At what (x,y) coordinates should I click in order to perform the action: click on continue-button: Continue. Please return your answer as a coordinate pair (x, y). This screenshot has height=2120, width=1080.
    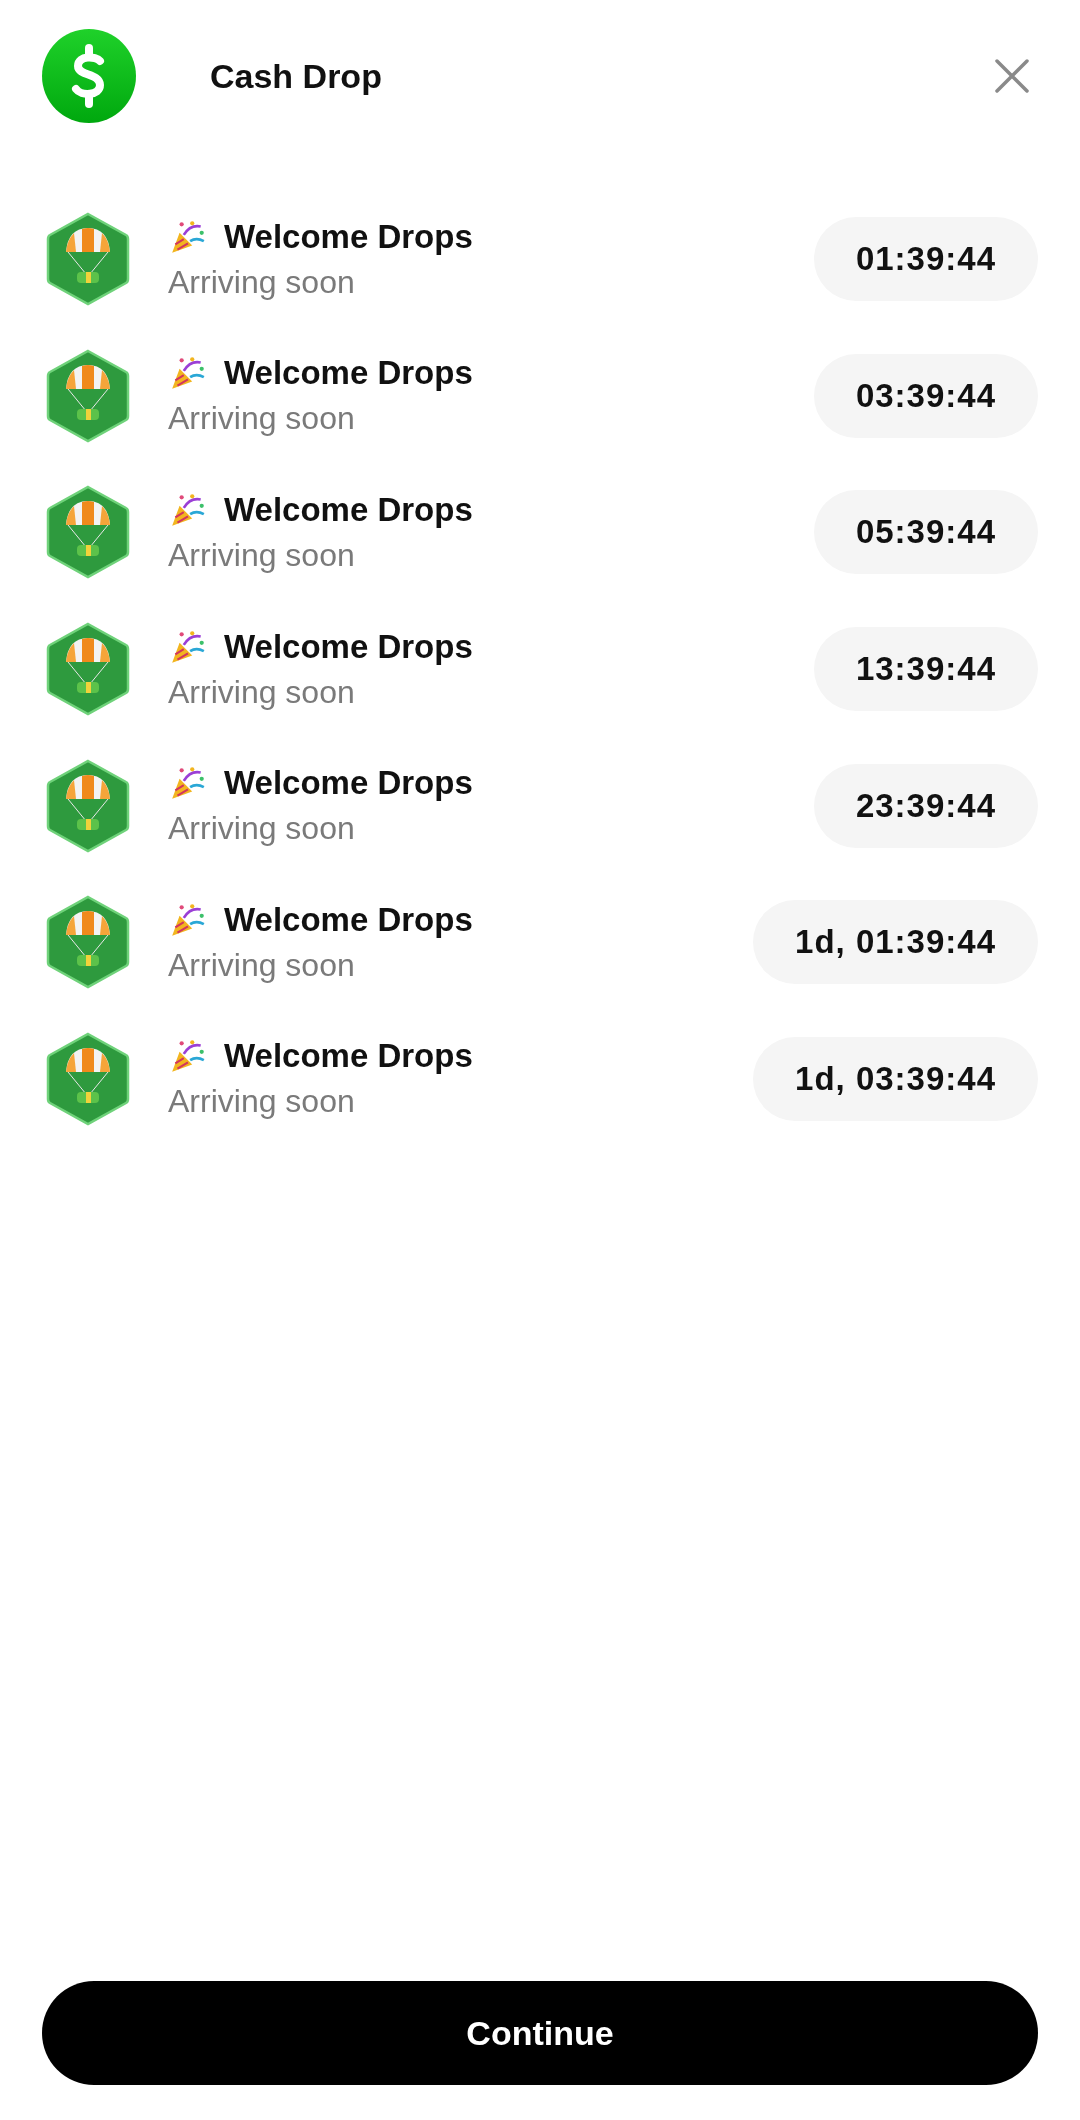
    Looking at the image, I should click on (540, 2033).